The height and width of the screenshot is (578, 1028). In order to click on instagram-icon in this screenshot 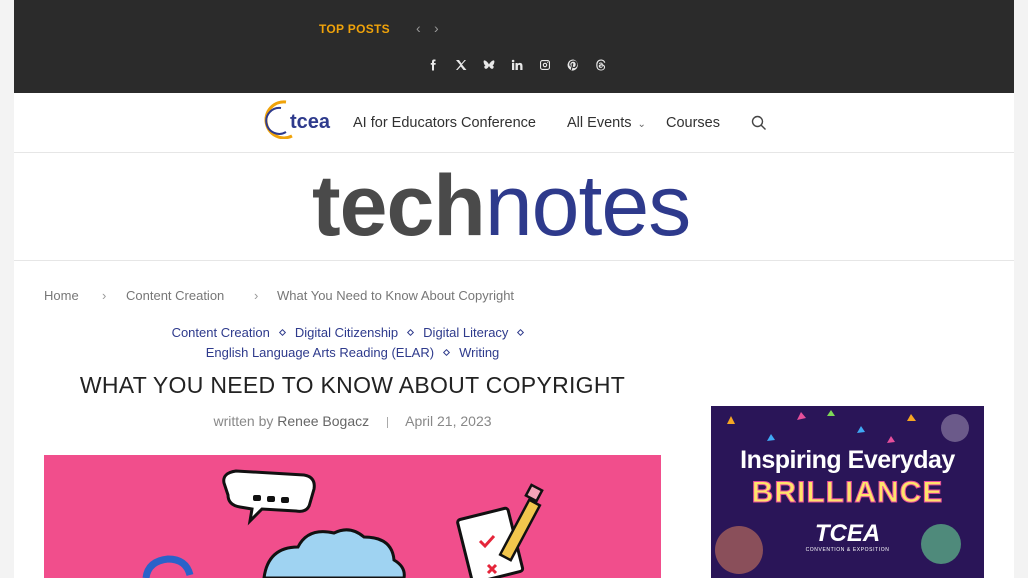, I will do `click(545, 65)`.